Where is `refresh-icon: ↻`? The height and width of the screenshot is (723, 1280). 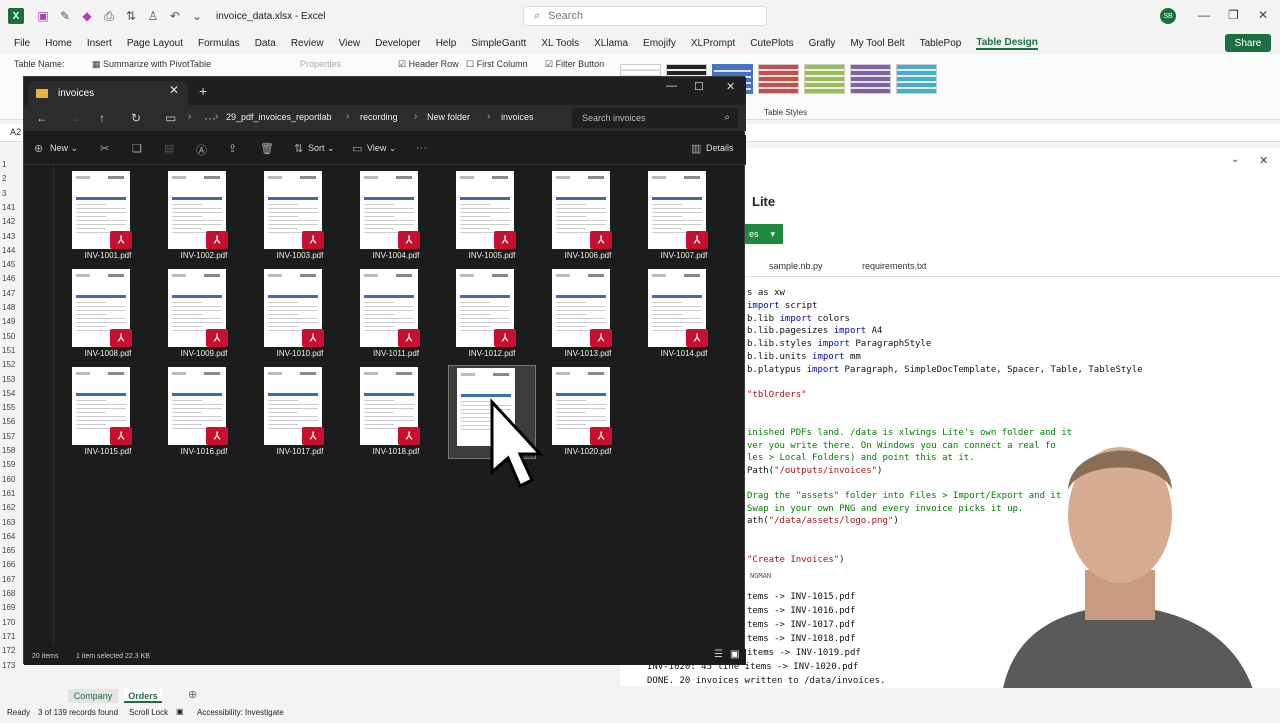 refresh-icon: ↻ is located at coordinates (136, 118).